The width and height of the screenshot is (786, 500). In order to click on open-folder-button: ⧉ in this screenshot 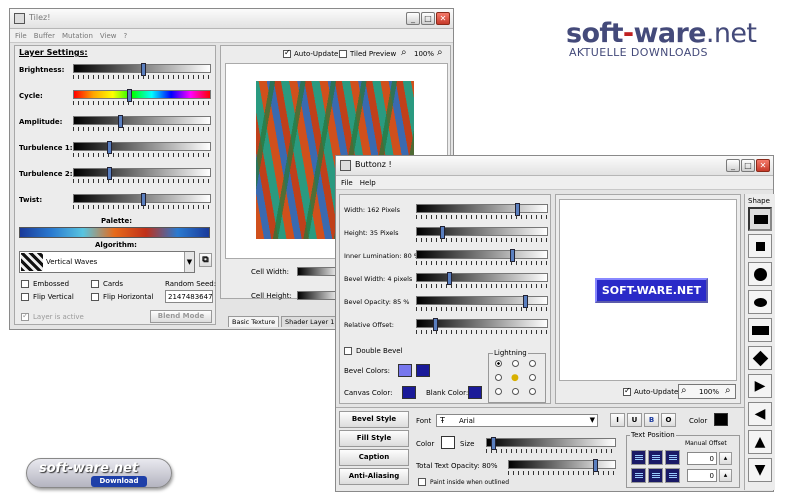, I will do `click(205, 260)`.